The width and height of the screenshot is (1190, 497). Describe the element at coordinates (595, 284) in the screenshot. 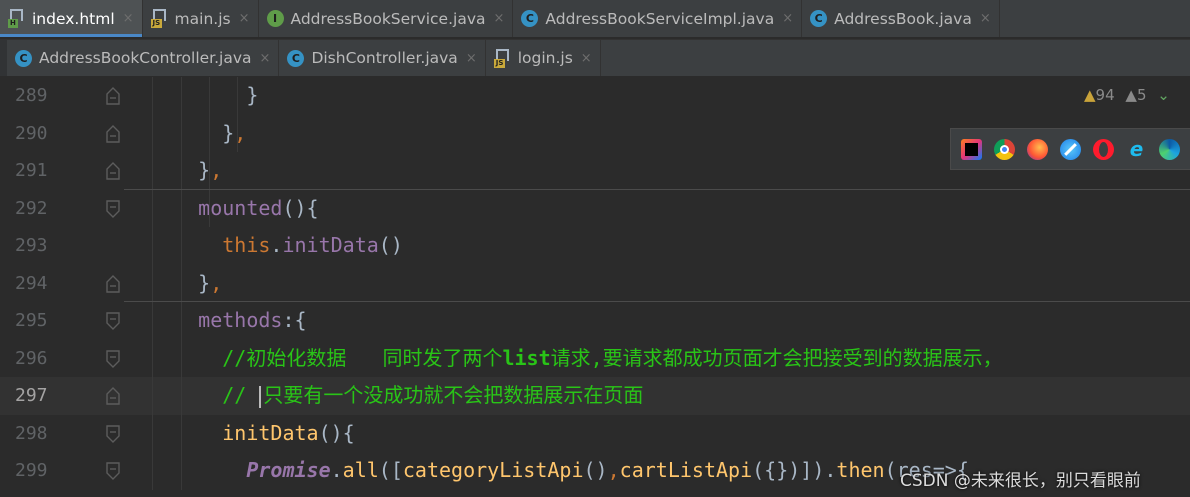

I see `code-line: 294 },` at that location.